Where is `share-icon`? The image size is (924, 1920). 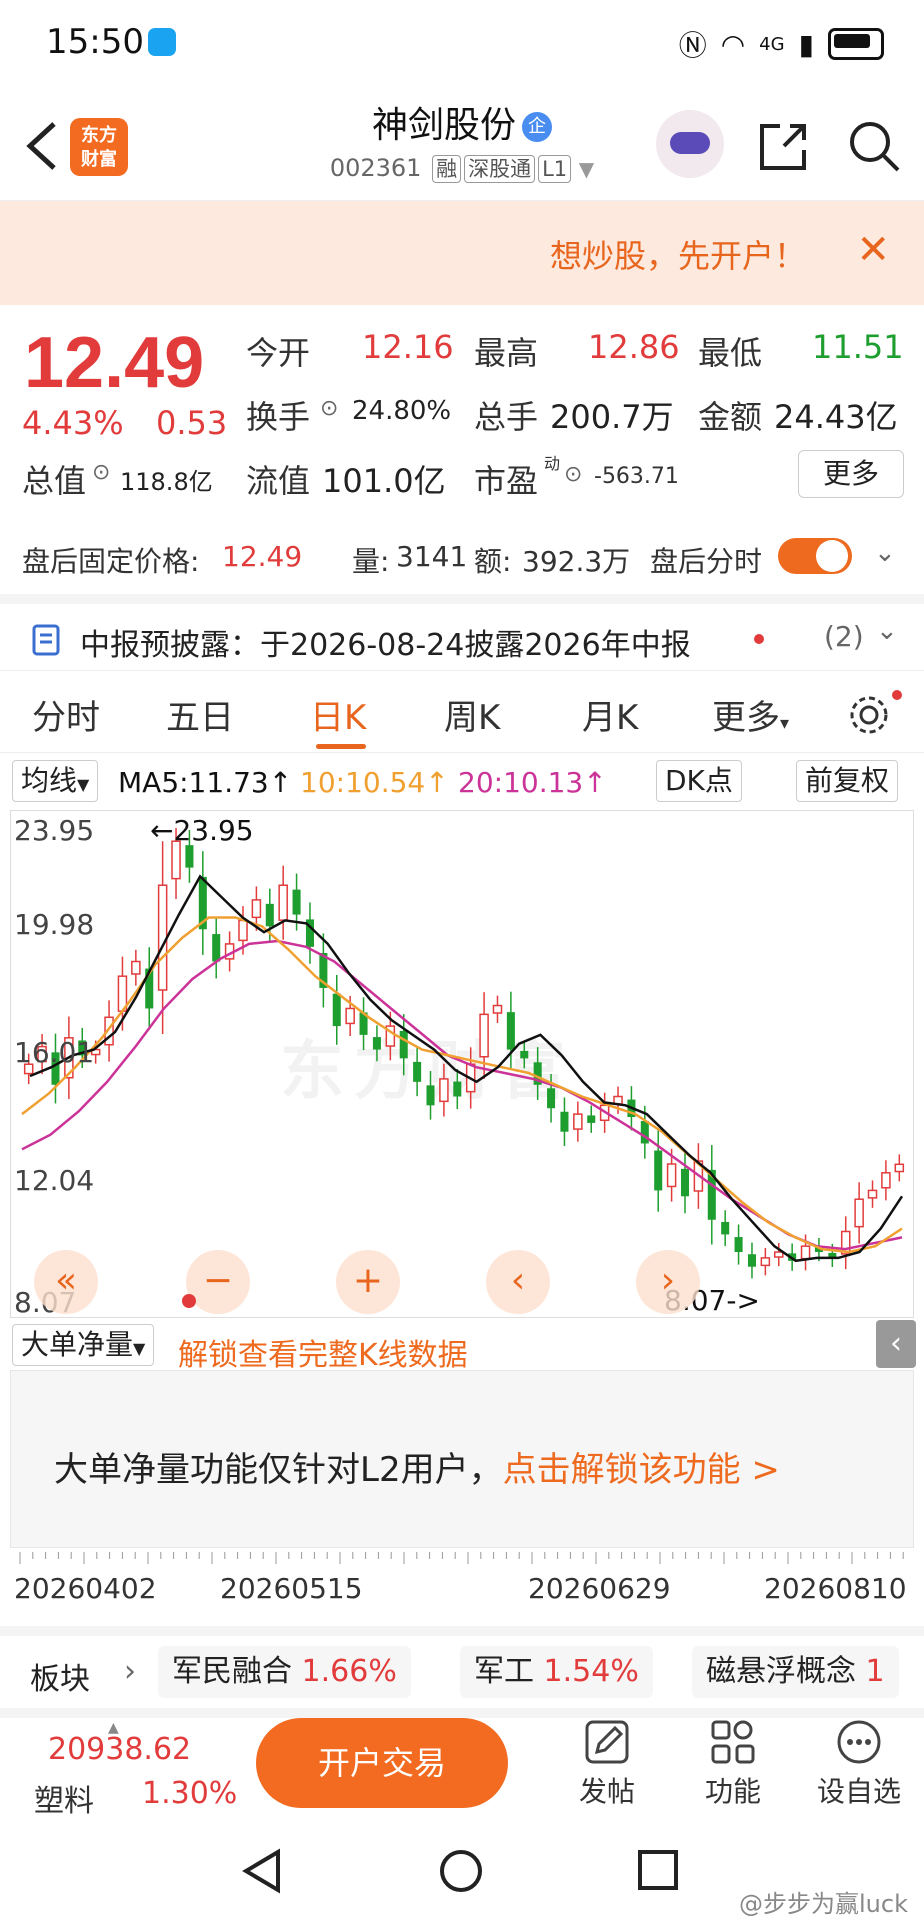
share-icon is located at coordinates (784, 146).